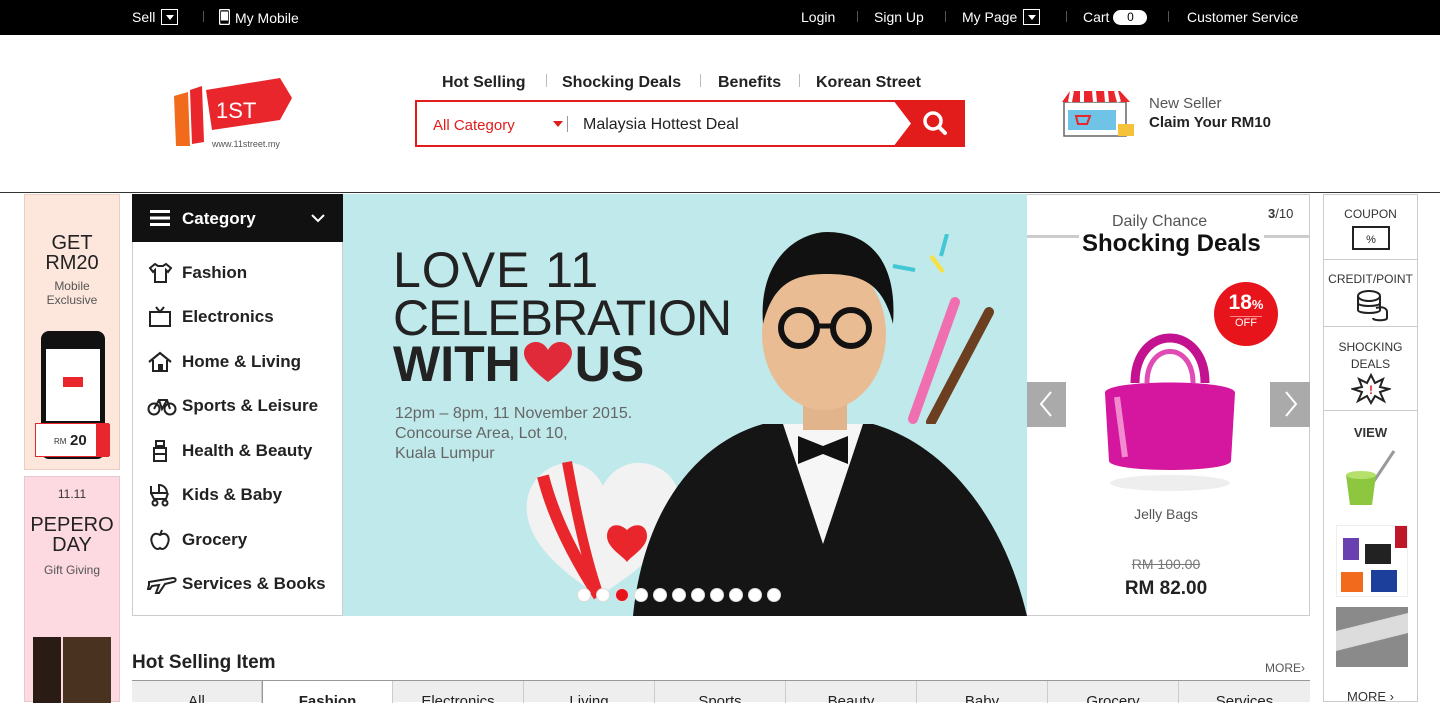 This screenshot has height=704, width=1440. Describe the element at coordinates (267, 18) in the screenshot. I see `my-mobile-label: My Mobile` at that location.